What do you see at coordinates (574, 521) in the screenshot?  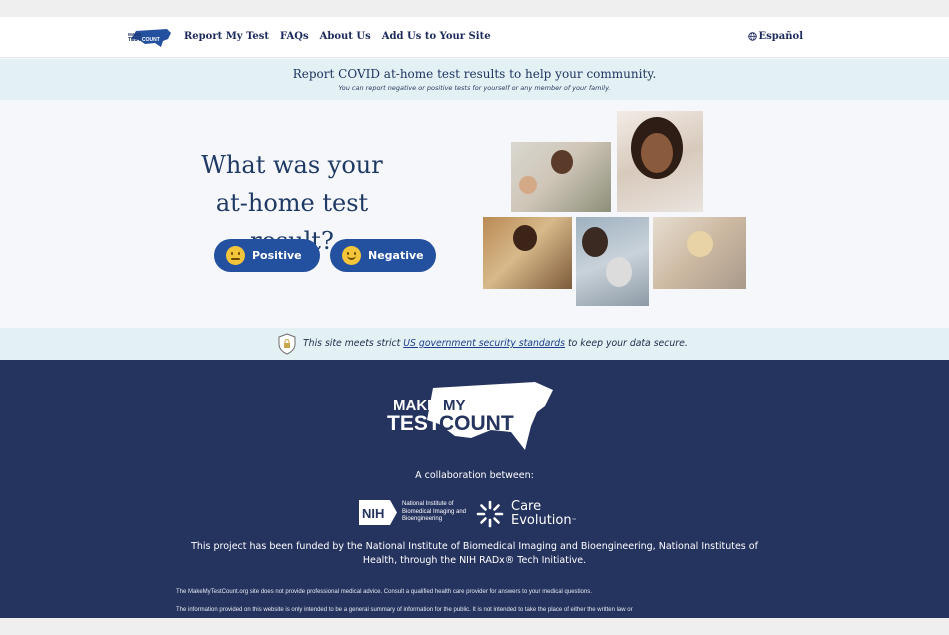 I see `care-tm: ™` at bounding box center [574, 521].